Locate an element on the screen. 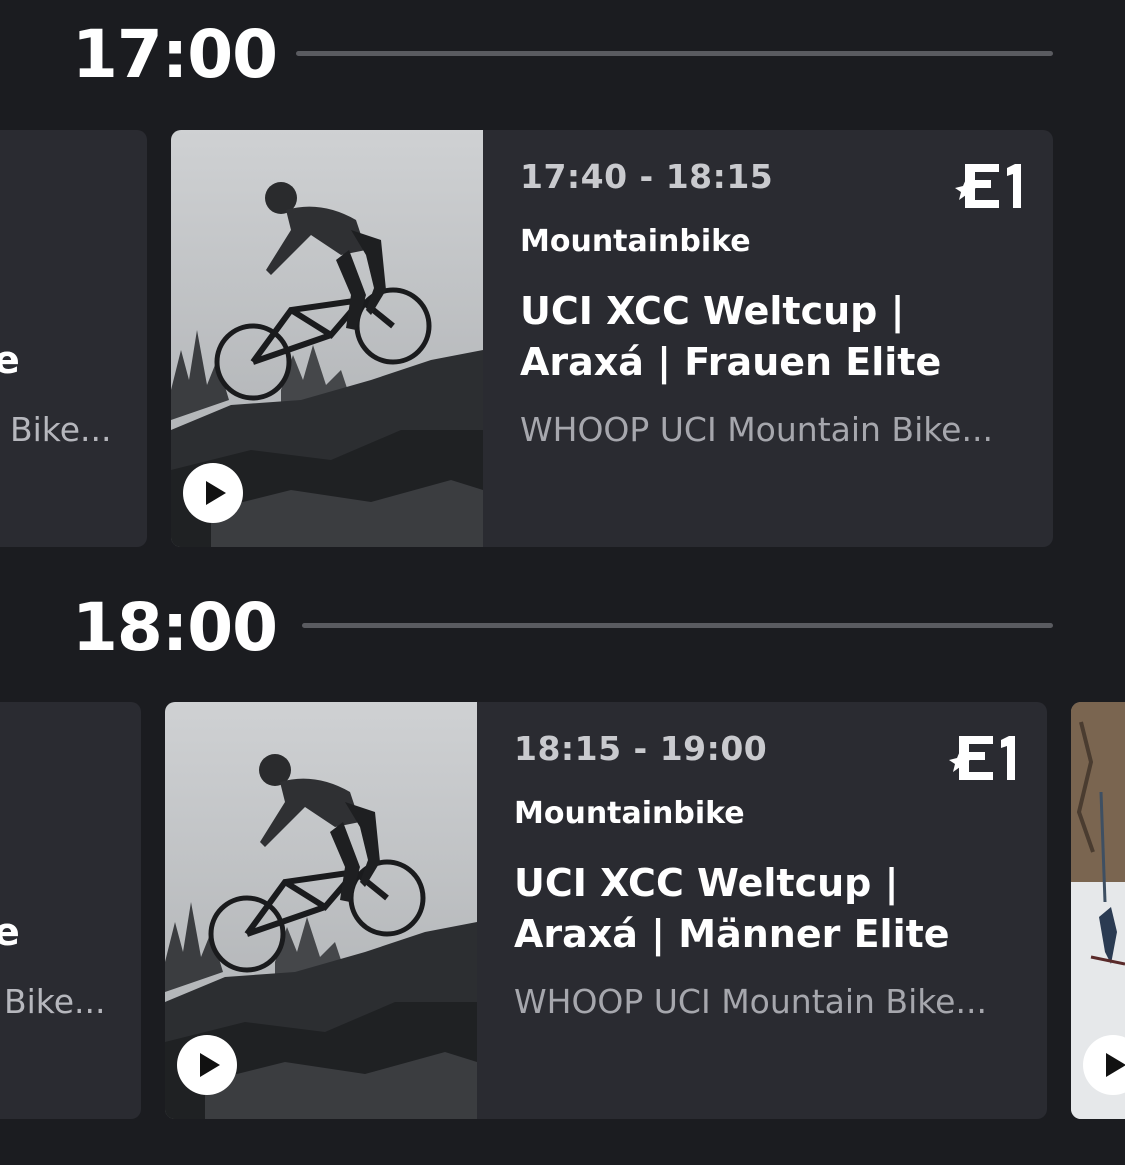 This screenshot has width=1125, height=1165. program-title: UCI XCC Weltcup | Araxá | Männer Elite is located at coordinates (732, 908).